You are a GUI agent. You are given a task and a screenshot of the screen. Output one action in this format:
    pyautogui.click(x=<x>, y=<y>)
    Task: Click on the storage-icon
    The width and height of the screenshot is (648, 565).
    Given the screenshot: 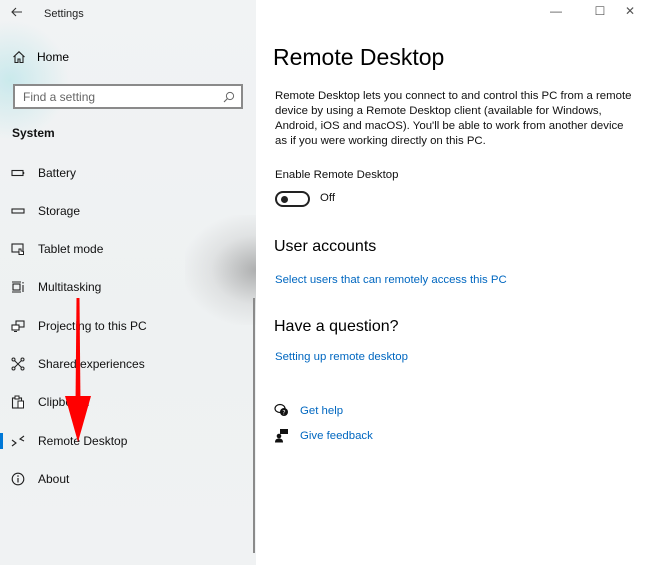 What is the action you would take?
    pyautogui.click(x=18, y=211)
    